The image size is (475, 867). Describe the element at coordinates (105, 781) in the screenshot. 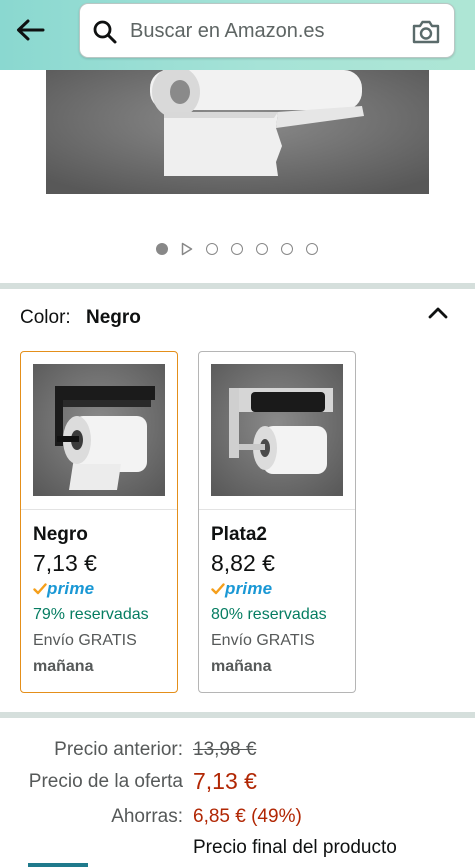

I see `deal-price-label: Precio de la oferta` at that location.